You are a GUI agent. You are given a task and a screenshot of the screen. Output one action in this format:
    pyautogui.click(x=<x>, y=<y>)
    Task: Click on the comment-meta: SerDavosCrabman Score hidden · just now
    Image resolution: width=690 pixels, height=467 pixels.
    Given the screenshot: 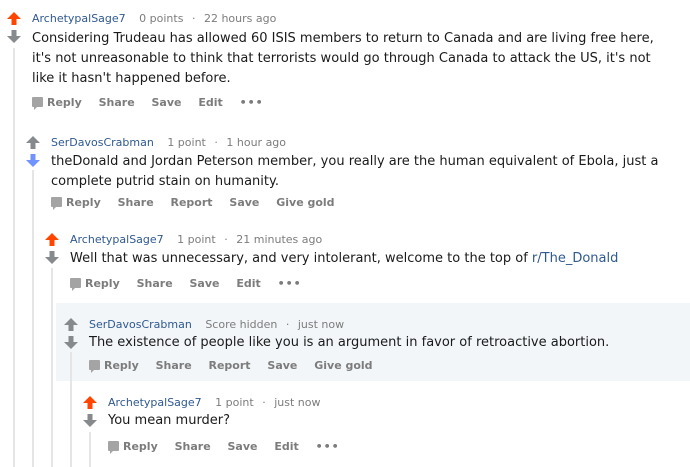 What is the action you would take?
    pyautogui.click(x=216, y=325)
    